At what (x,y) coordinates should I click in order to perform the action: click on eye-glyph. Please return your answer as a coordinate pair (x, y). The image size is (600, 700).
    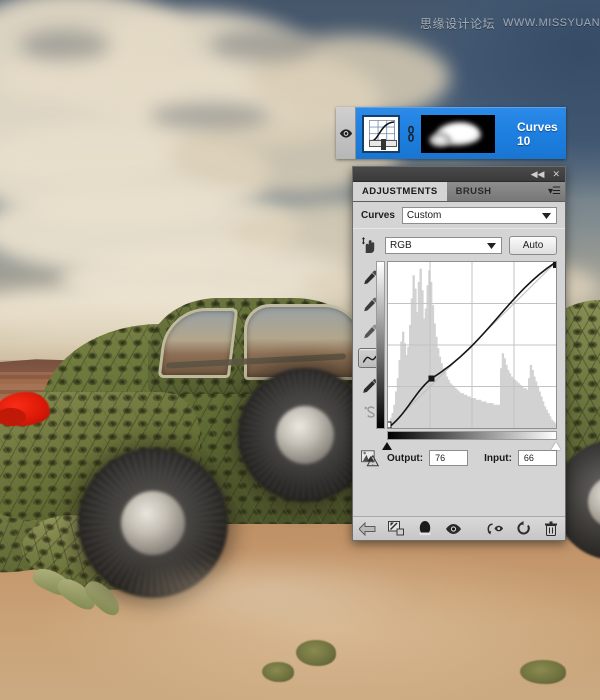
    Looking at the image, I should click on (453, 528).